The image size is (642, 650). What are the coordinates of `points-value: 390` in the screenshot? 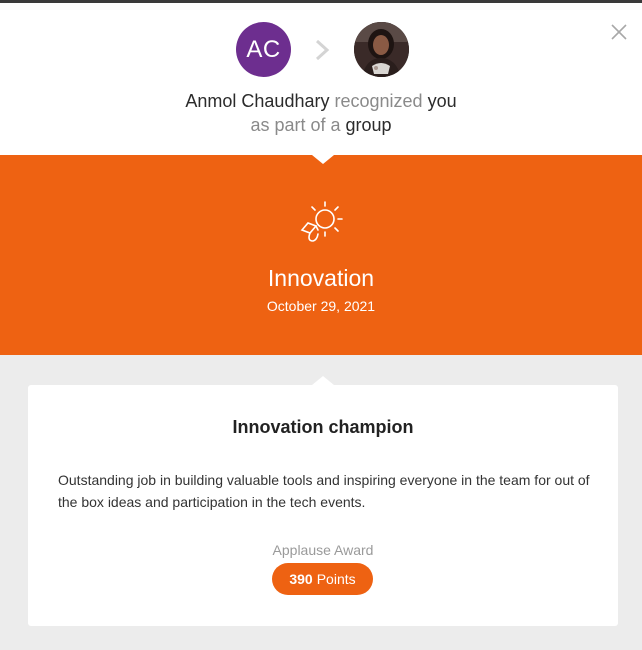 It's located at (301, 579).